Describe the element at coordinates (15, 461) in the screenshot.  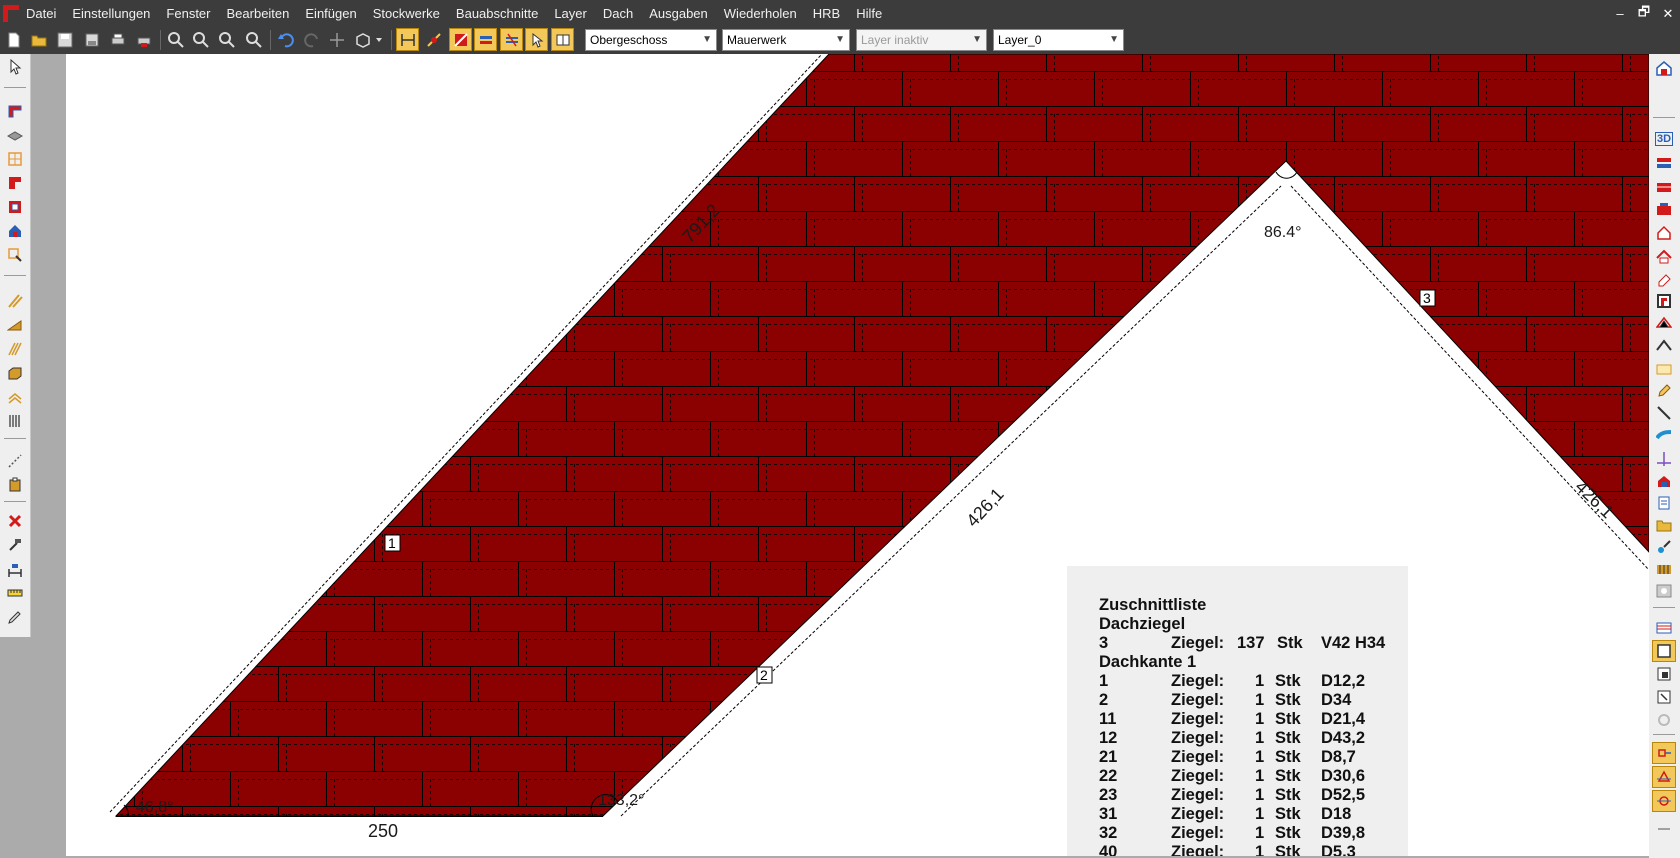
I see `dimension-line-button` at that location.